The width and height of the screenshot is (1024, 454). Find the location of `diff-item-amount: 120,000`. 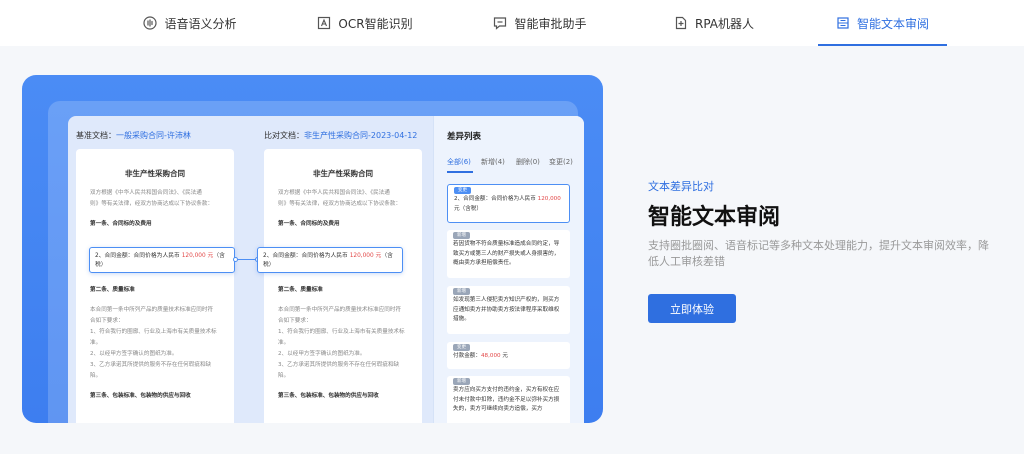

diff-item-amount: 120,000 is located at coordinates (549, 199).